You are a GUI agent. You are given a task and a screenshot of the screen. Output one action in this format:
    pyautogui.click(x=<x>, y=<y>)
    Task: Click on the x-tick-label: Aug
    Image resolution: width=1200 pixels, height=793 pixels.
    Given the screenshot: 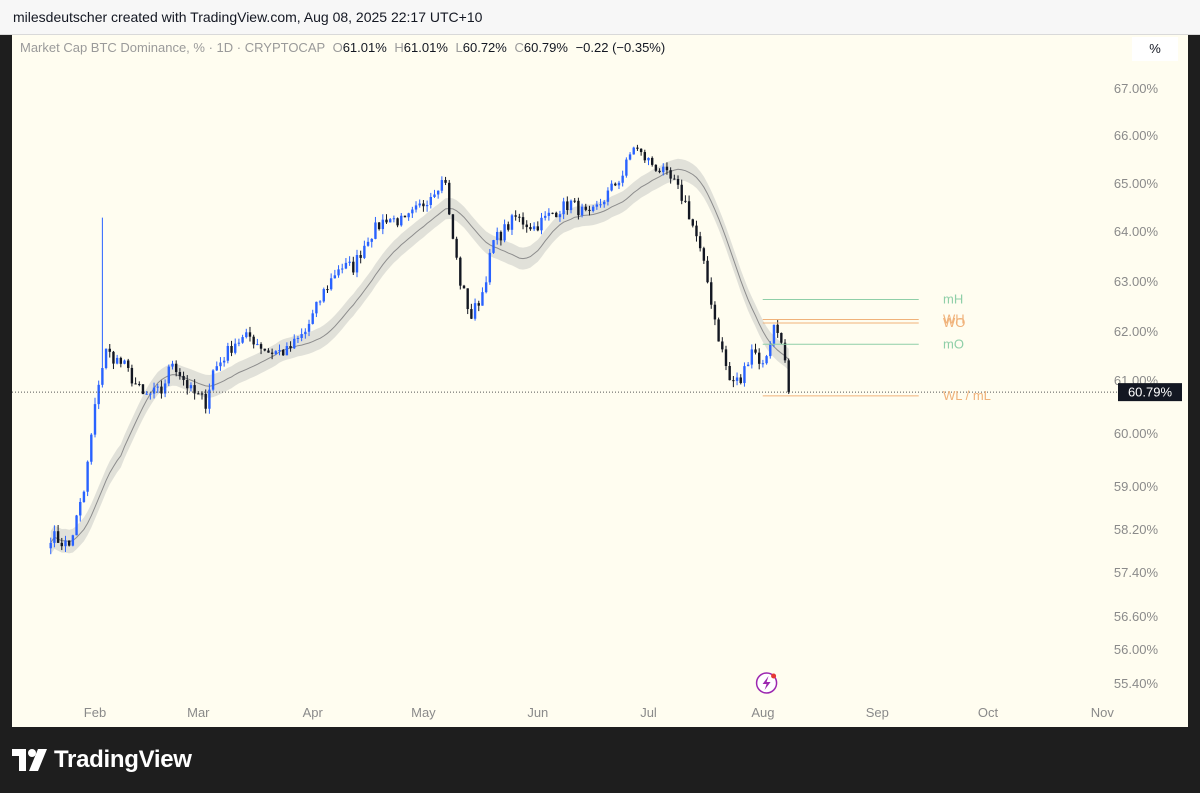 What is the action you would take?
    pyautogui.click(x=762, y=712)
    